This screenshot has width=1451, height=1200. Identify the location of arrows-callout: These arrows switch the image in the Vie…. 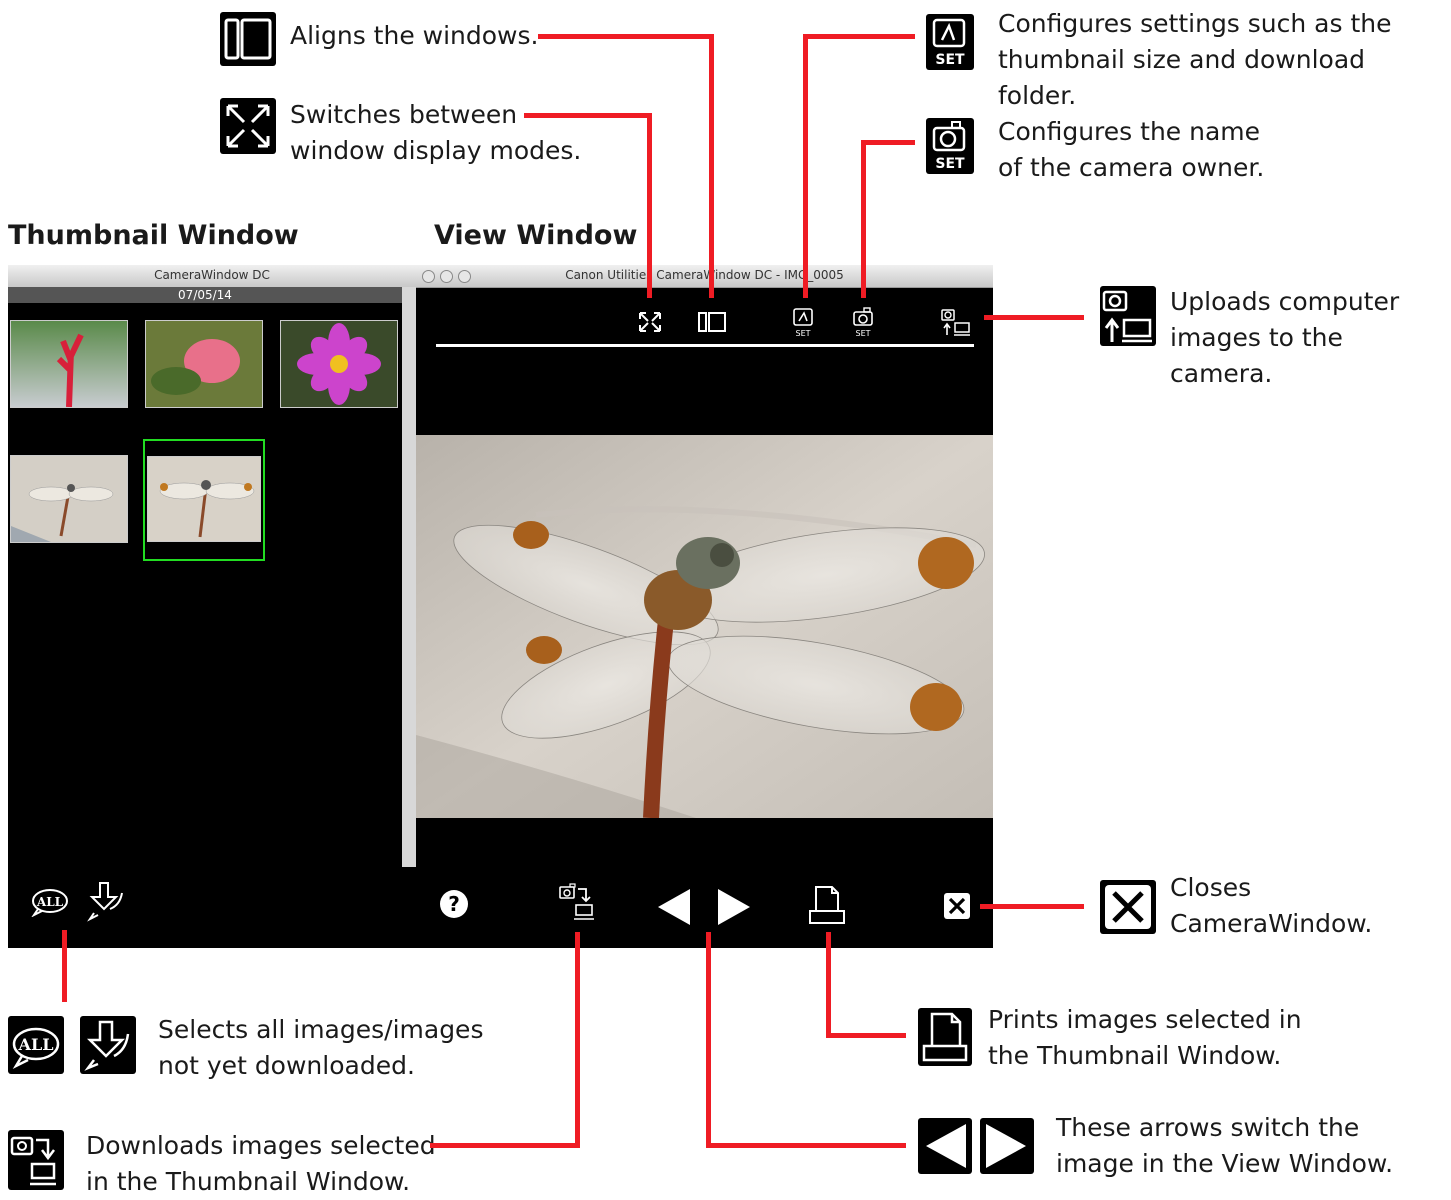
(1225, 1145).